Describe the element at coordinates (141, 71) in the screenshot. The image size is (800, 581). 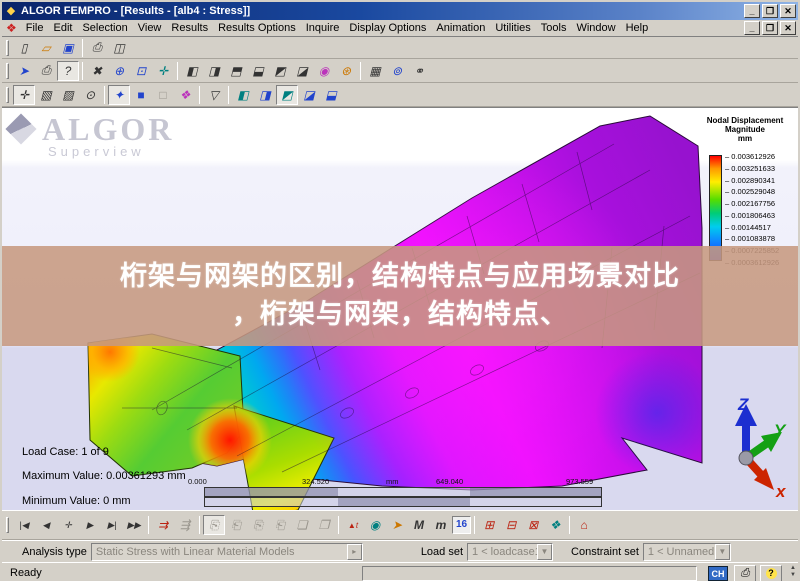
I see `zoom-select-button: ⊡` at that location.